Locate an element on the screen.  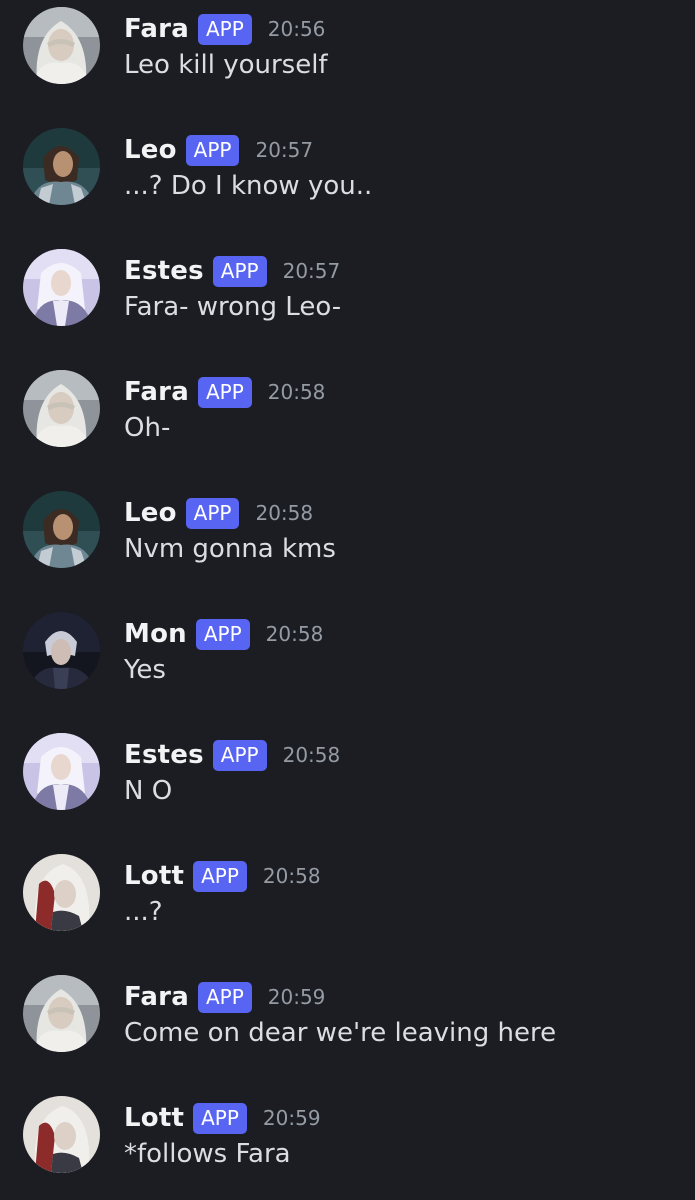
message-text: Oh- is located at coordinates (147, 428).